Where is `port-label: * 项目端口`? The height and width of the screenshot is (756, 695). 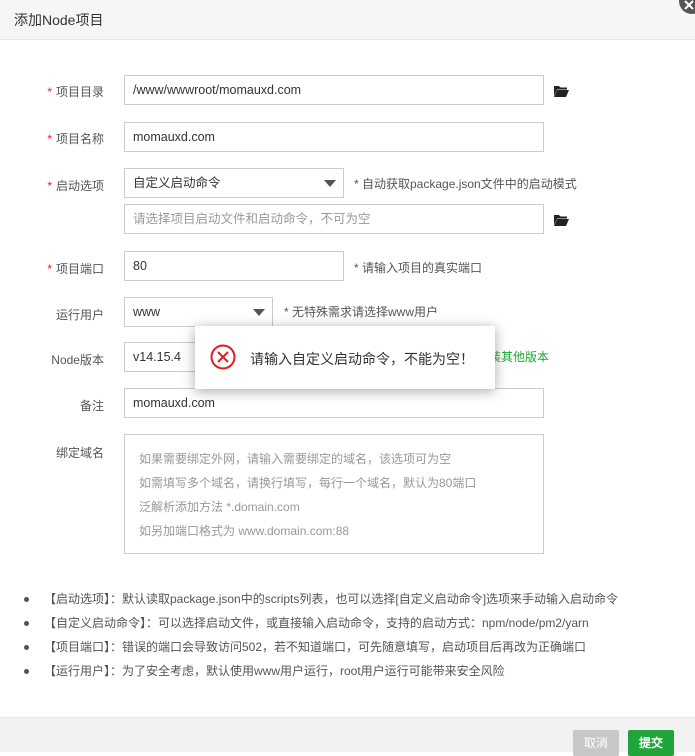
port-label: * 项目端口 is located at coordinates (75, 269).